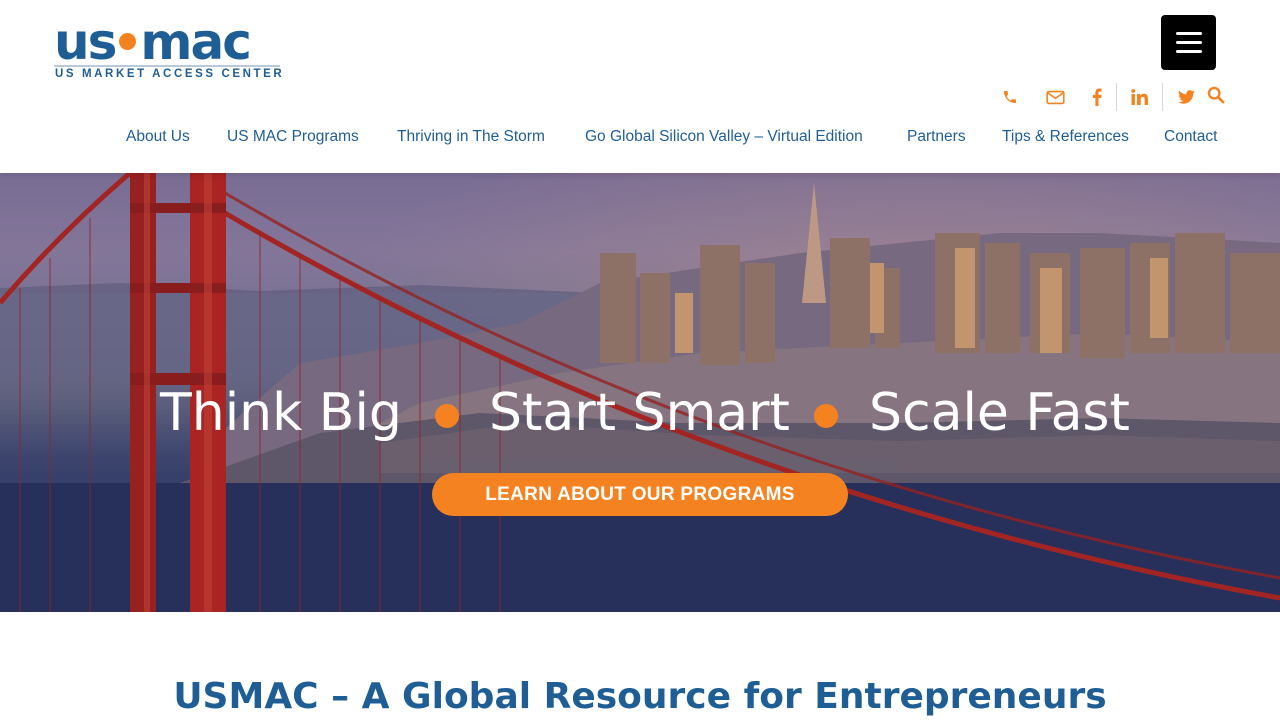  I want to click on tagline-think-big: Think Big, so click(281, 413).